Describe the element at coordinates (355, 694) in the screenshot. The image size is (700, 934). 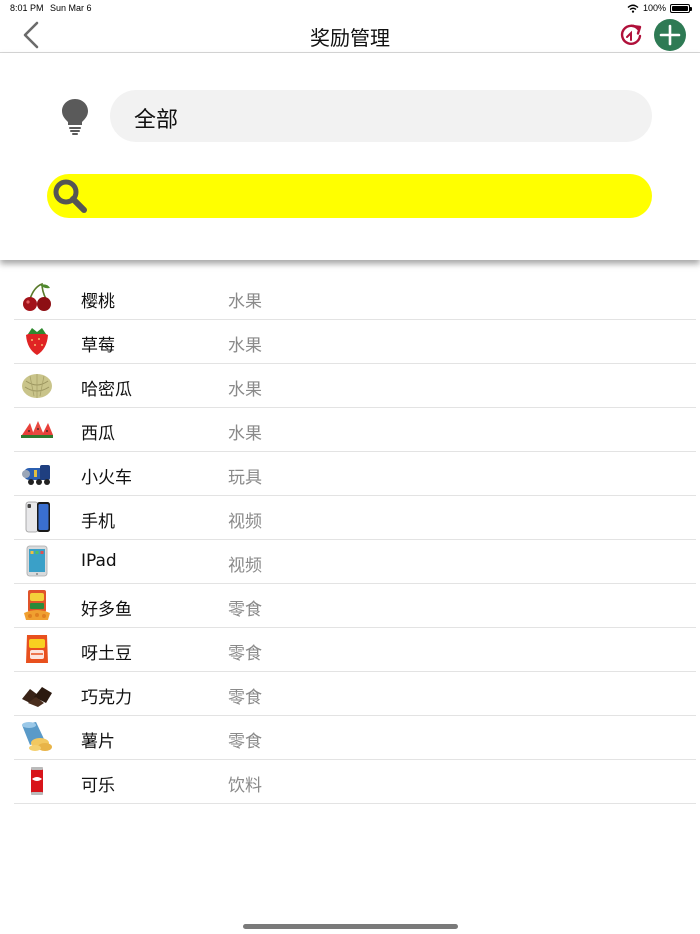
I see `list-item: 巧克力 零食` at that location.